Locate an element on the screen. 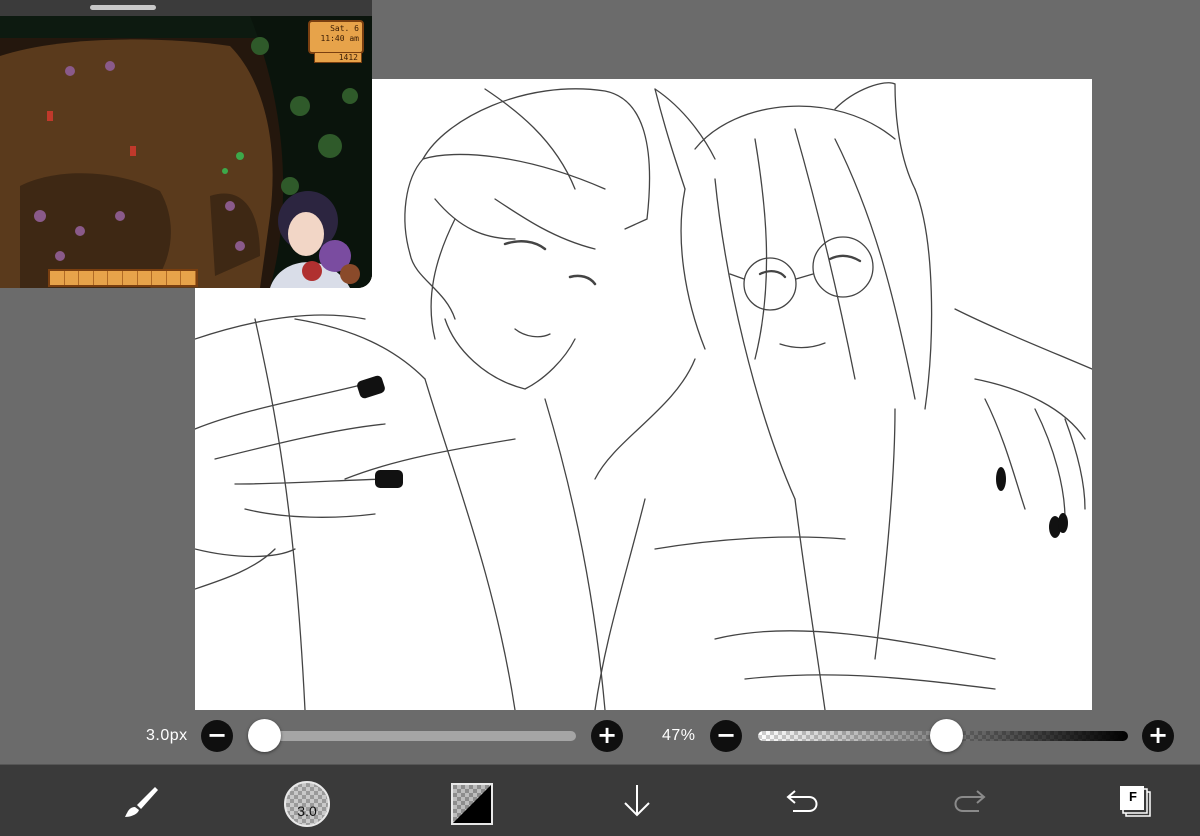 This screenshot has height=836, width=1200. move-layer-down-button is located at coordinates (637, 800).